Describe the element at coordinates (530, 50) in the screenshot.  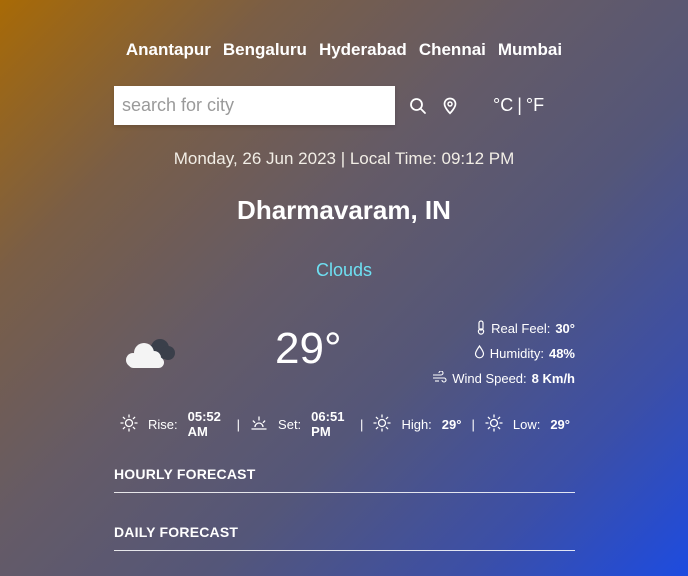
I see `city-link: Mumbai` at that location.